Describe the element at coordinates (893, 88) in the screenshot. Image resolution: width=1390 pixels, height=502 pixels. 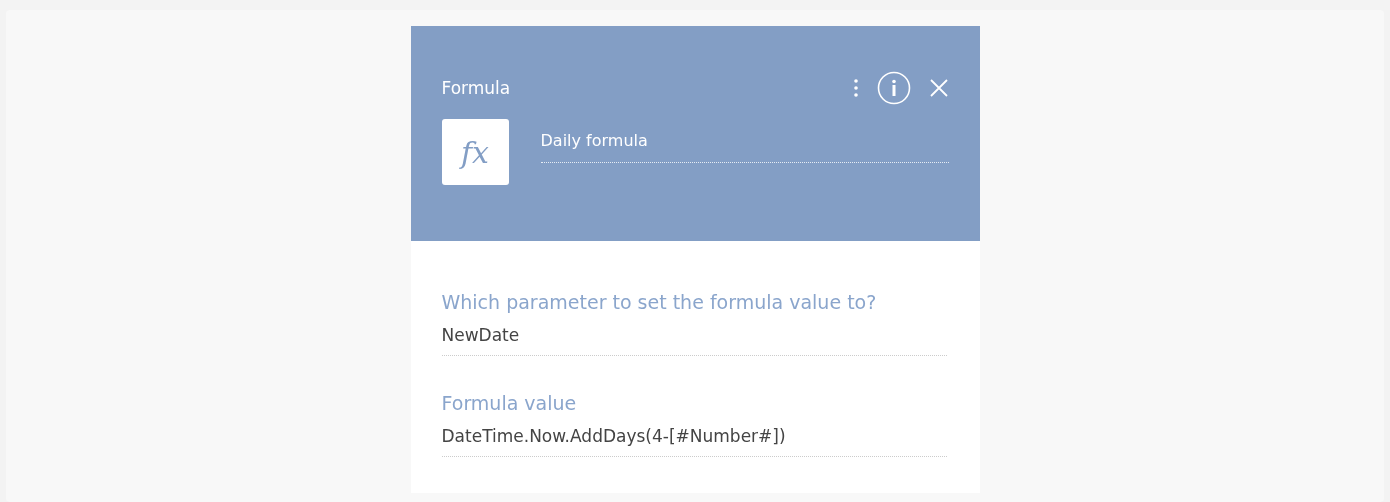
I see `info-button` at that location.